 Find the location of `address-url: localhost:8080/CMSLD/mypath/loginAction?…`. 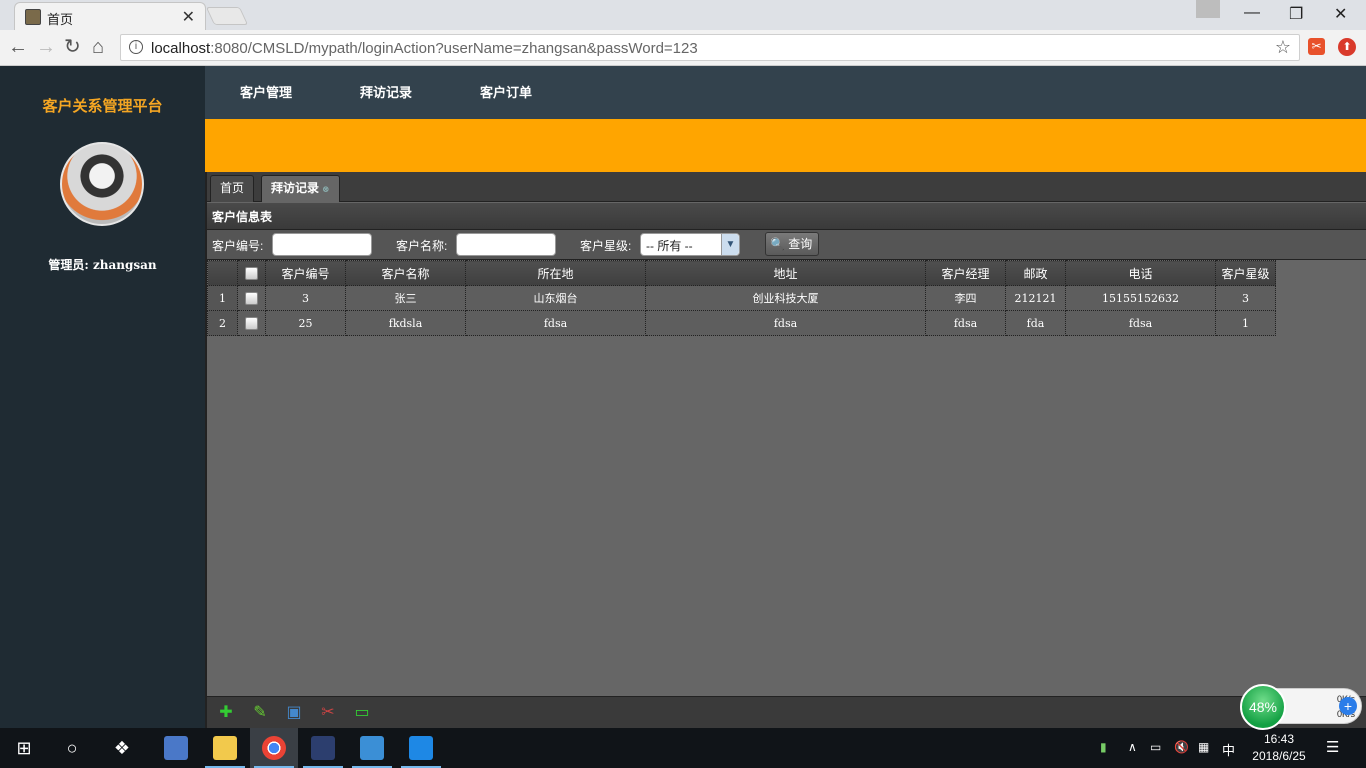

address-url: localhost:8080/CMSLD/mypath/loginAction?… is located at coordinates (424, 48).